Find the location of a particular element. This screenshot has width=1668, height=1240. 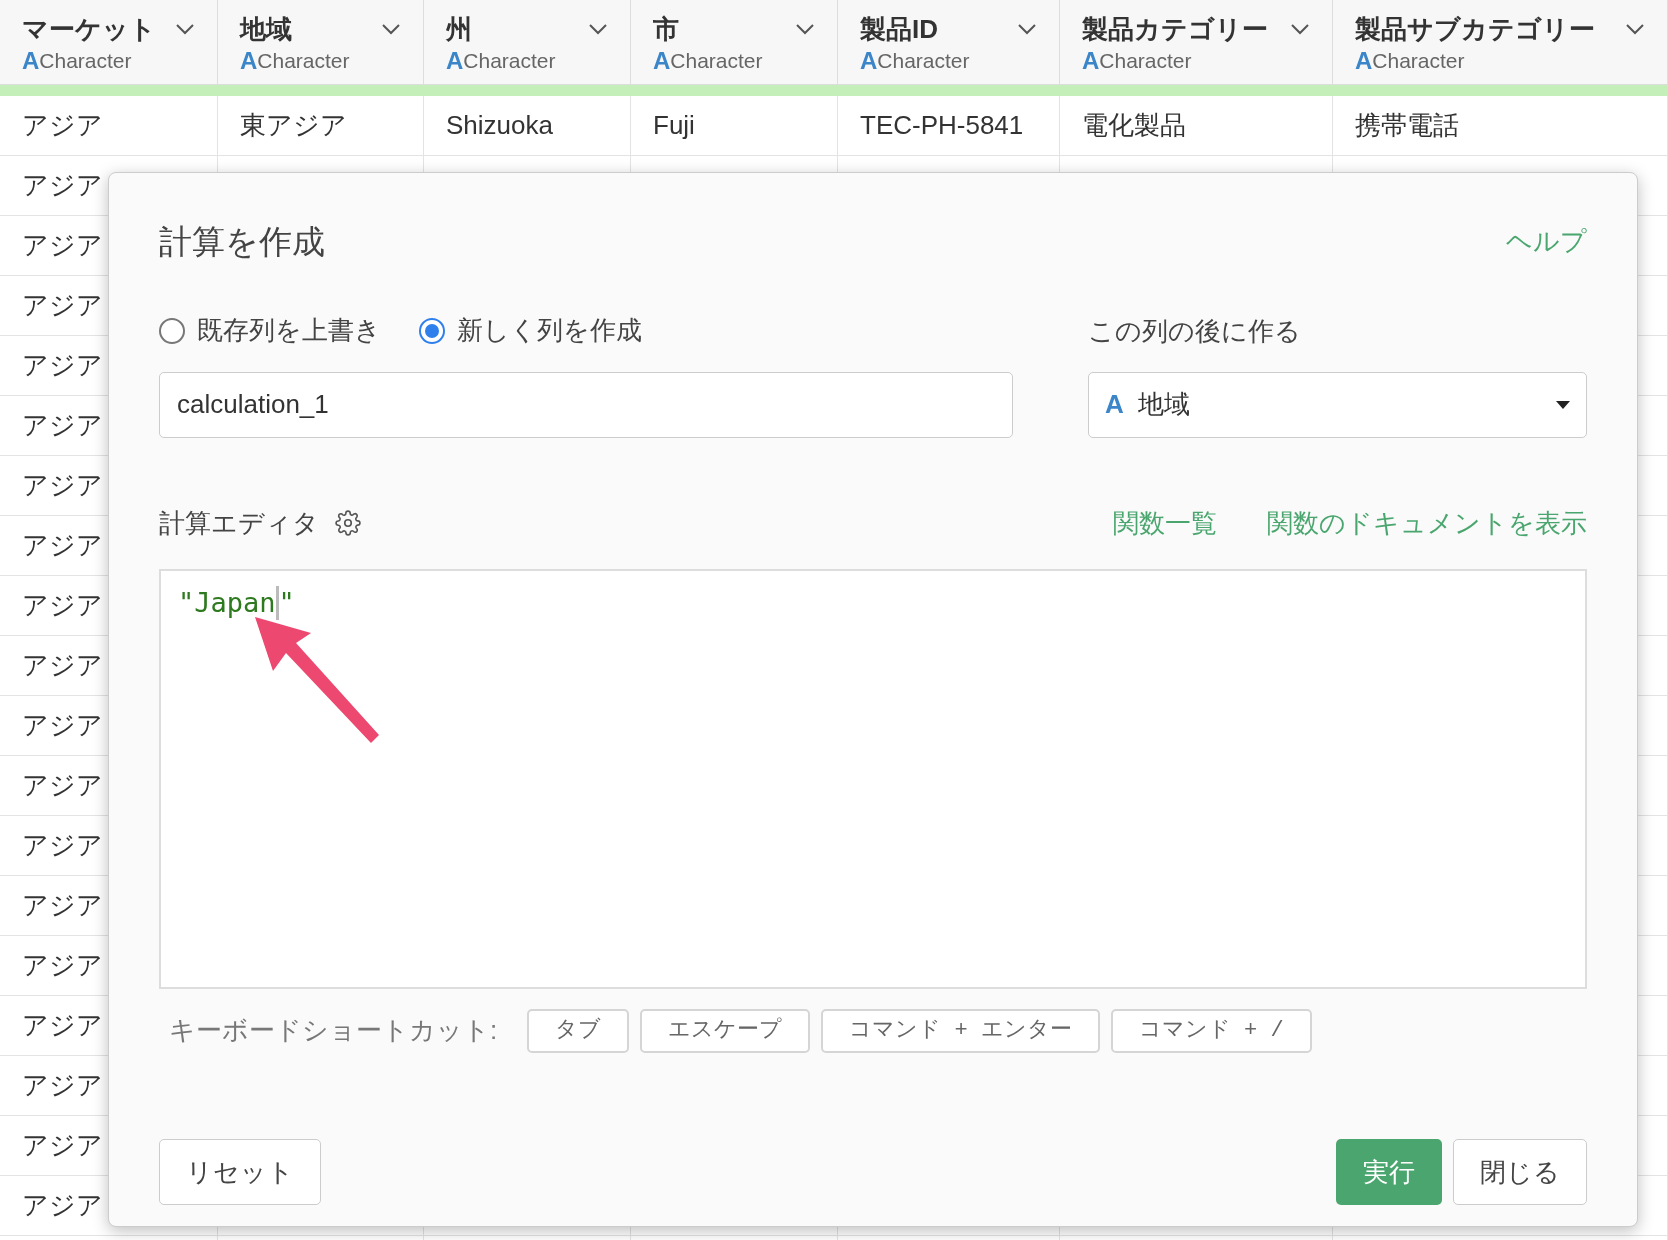

code-text: "Japan" is located at coordinates (236, 603).